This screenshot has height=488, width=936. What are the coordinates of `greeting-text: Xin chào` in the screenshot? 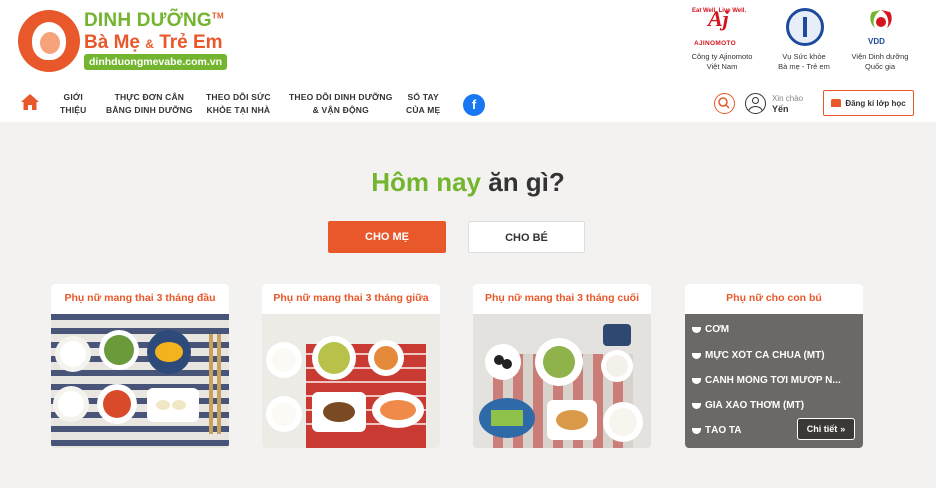 It's located at (788, 98).